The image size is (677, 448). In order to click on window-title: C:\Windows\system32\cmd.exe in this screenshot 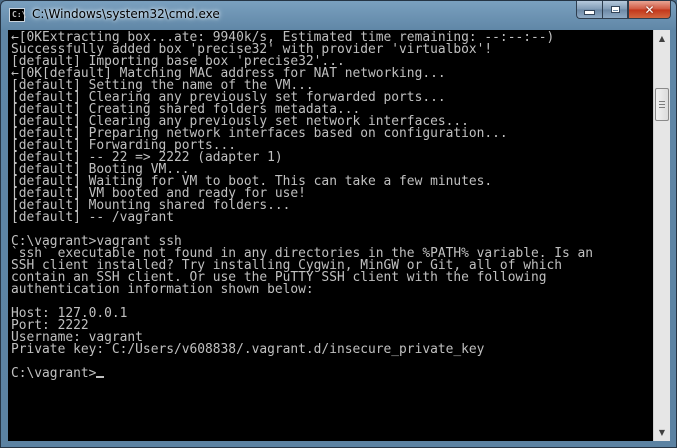, I will do `click(126, 14)`.